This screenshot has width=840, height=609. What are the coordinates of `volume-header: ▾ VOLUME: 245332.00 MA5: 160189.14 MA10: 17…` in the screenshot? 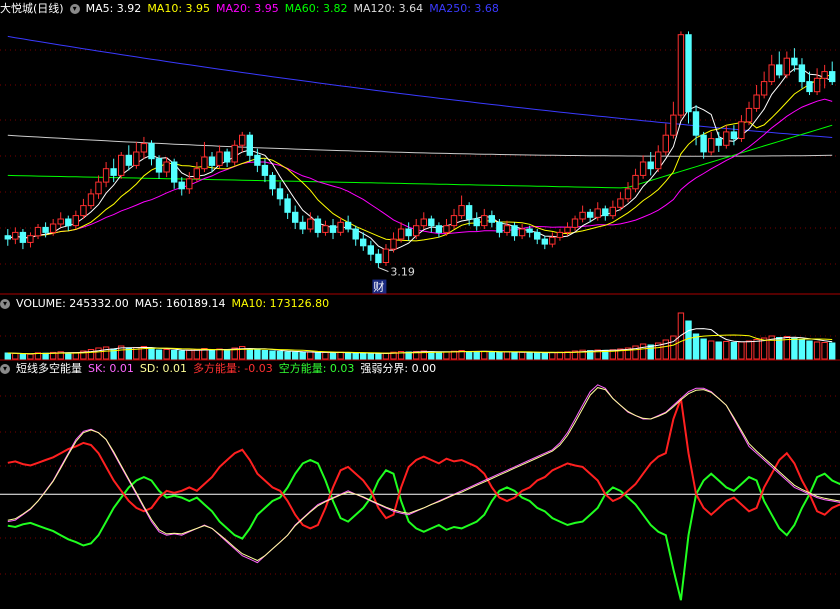 It's located at (167, 304).